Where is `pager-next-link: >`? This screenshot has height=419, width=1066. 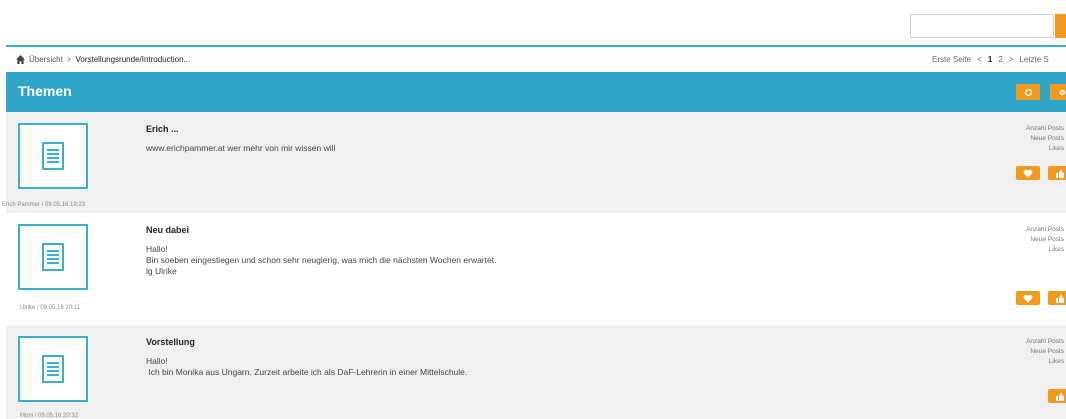 pager-next-link: > is located at coordinates (1011, 59).